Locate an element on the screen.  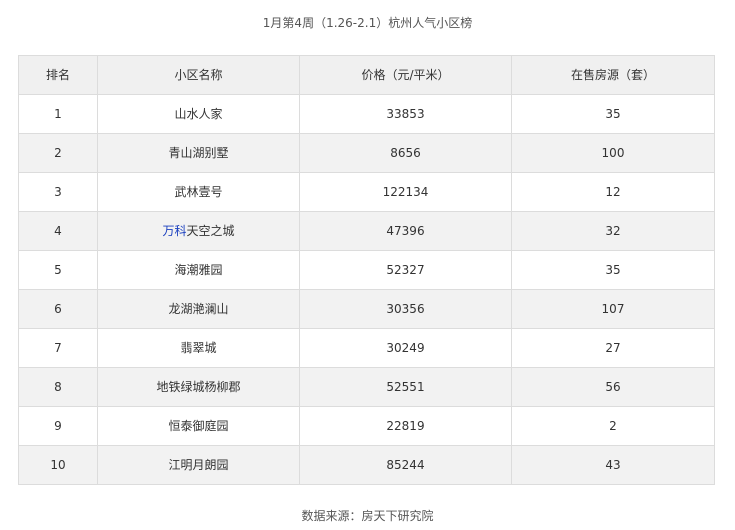
cell-price: 30249 is located at coordinates (405, 348).